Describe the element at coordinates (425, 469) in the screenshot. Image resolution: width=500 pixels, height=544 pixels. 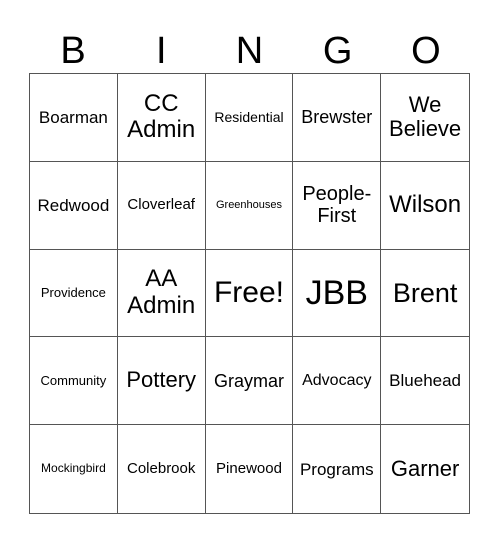
I see `bingo-cell: Garner` at that location.